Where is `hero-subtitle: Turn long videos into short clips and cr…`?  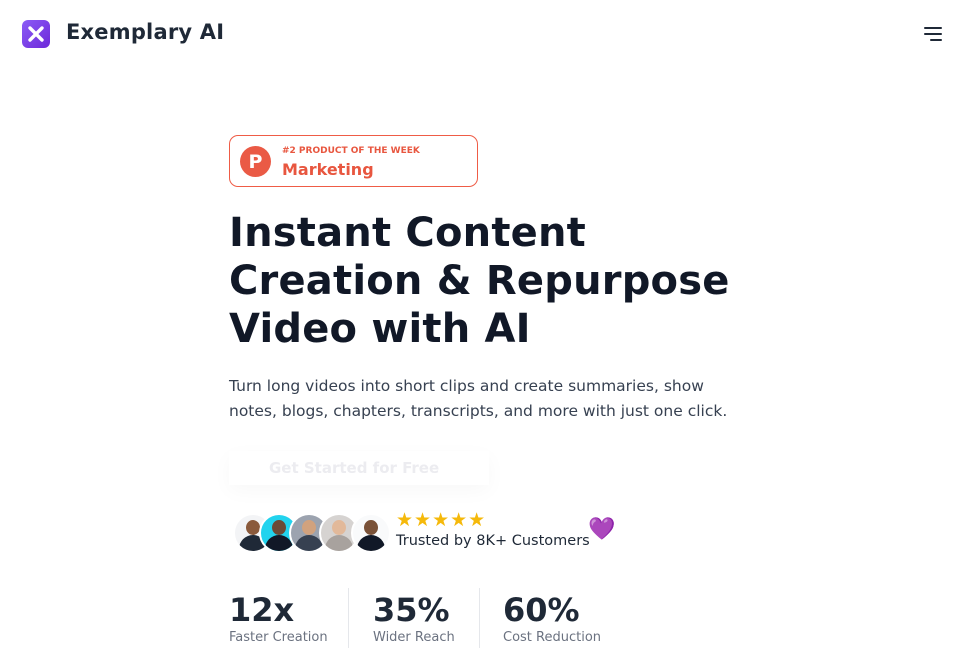
hero-subtitle: Turn long videos into short clips and cr… is located at coordinates (478, 398).